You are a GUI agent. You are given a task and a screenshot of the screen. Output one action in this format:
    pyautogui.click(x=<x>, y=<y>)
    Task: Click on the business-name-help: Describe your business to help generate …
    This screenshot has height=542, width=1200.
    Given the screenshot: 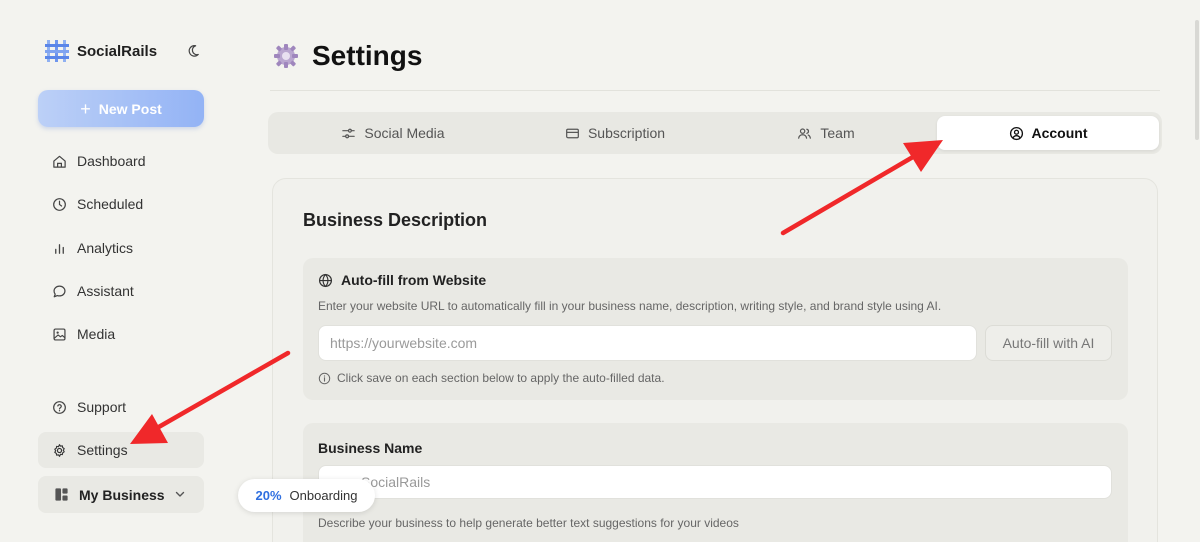 What is the action you would take?
    pyautogui.click(x=528, y=523)
    